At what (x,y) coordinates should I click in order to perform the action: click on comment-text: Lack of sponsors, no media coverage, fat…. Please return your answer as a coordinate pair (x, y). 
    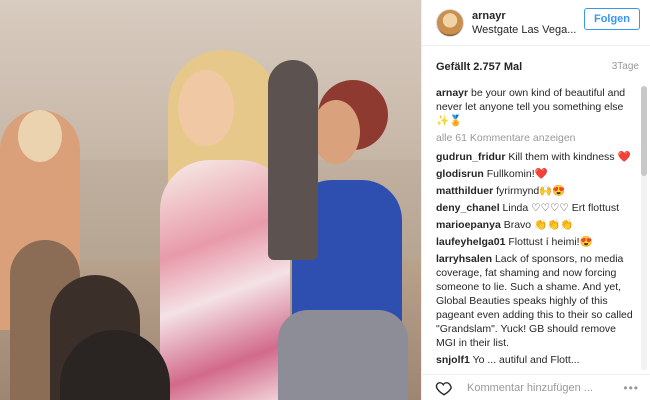
    Looking at the image, I should click on (534, 301).